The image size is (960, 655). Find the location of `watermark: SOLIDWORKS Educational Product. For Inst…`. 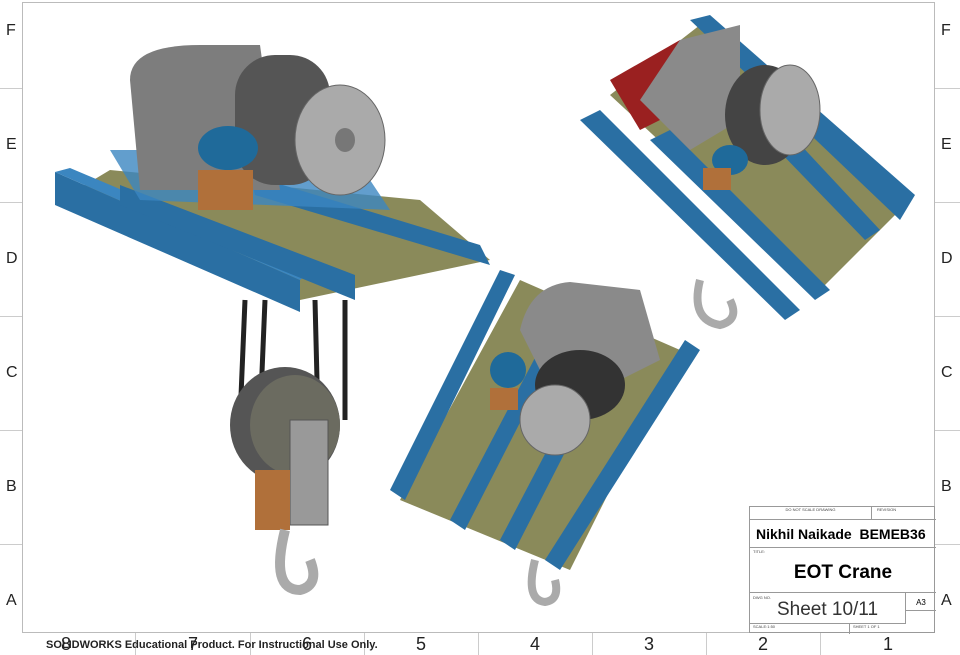

watermark: SOLIDWORKS Educational Product. For Inst… is located at coordinates (212, 645).